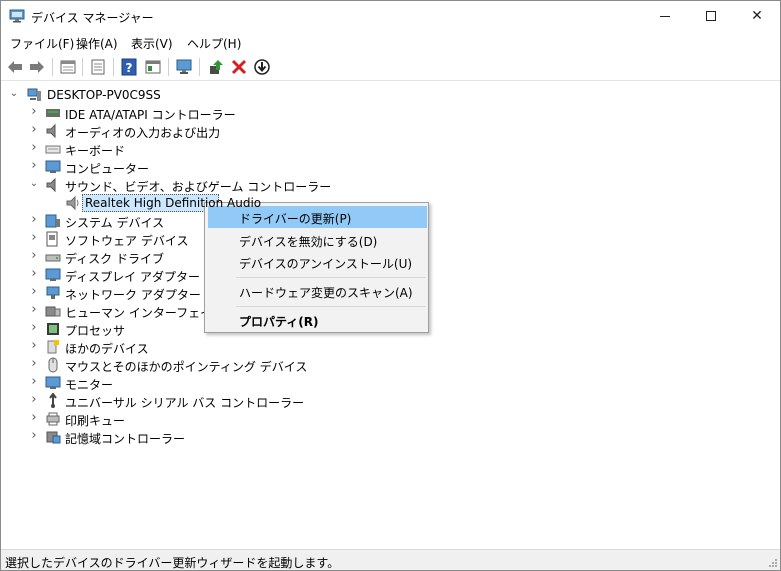 The image size is (781, 571). I want to click on disk-drive-icon, so click(53, 258).